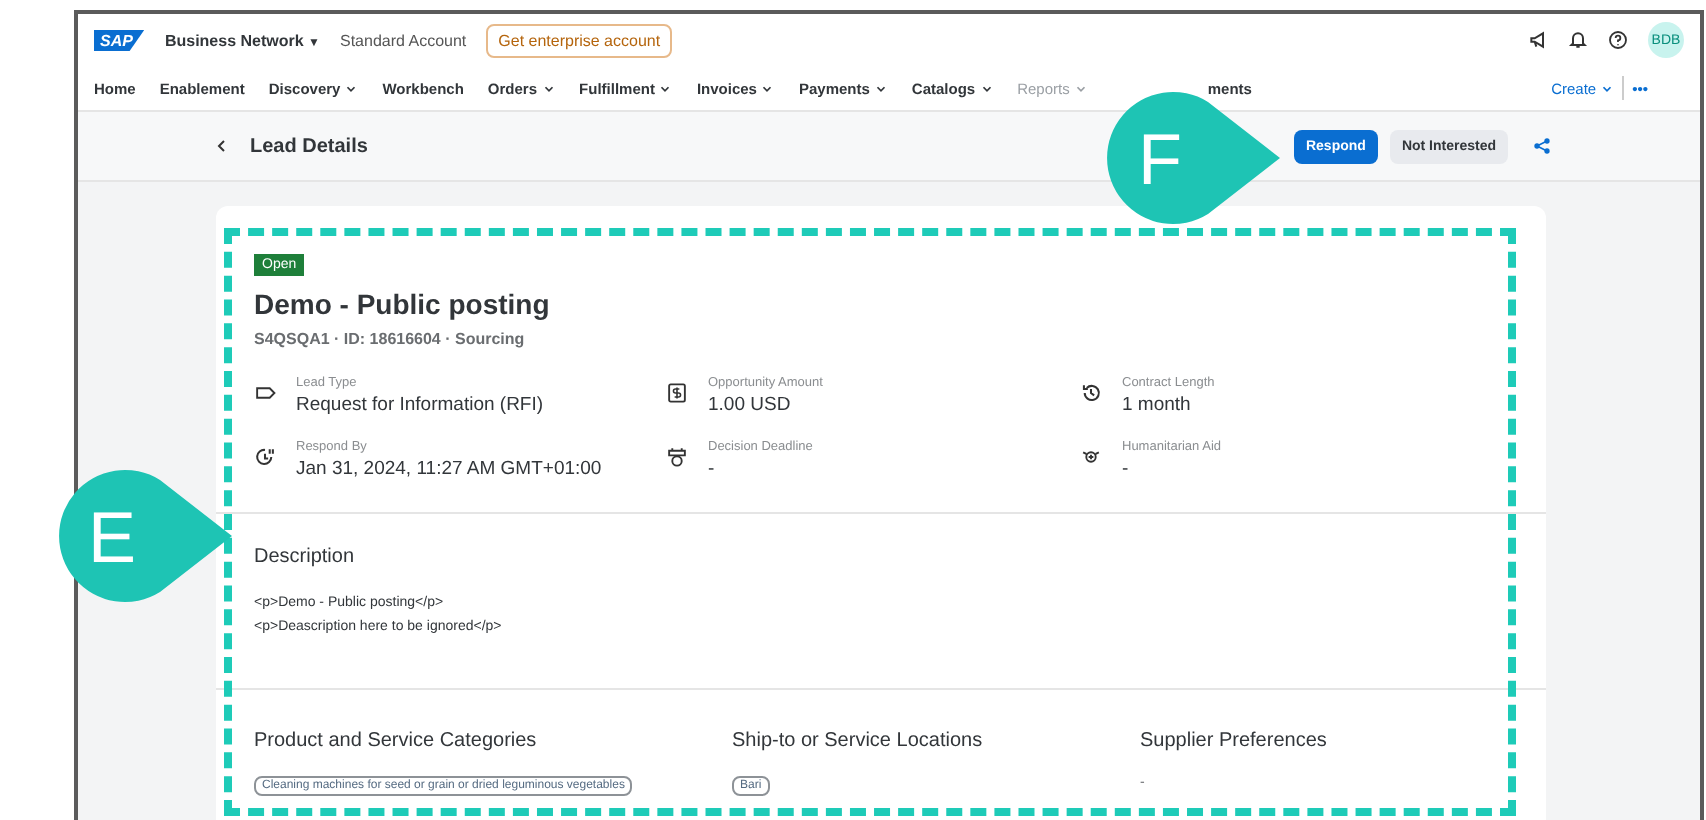 The height and width of the screenshot is (820, 1706). I want to click on back-icon, so click(222, 146).